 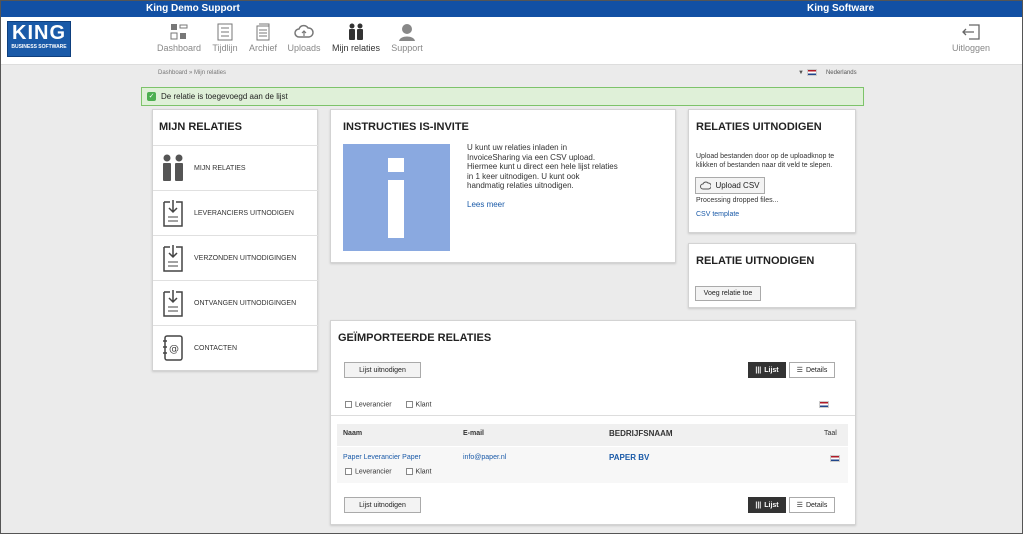 I want to click on sidebar-item-contacten: @ CONTACTEN, so click(x=235, y=347).